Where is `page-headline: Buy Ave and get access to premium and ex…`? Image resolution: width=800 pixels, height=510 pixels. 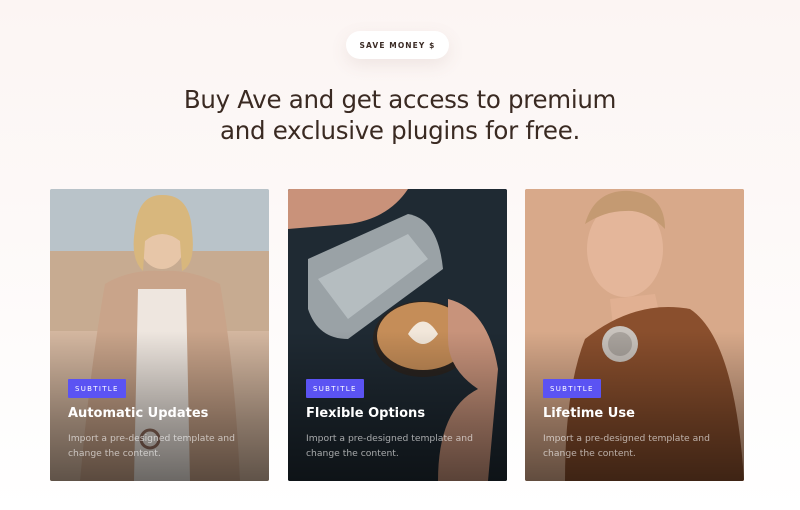 page-headline: Buy Ave and get access to premium and ex… is located at coordinates (400, 115).